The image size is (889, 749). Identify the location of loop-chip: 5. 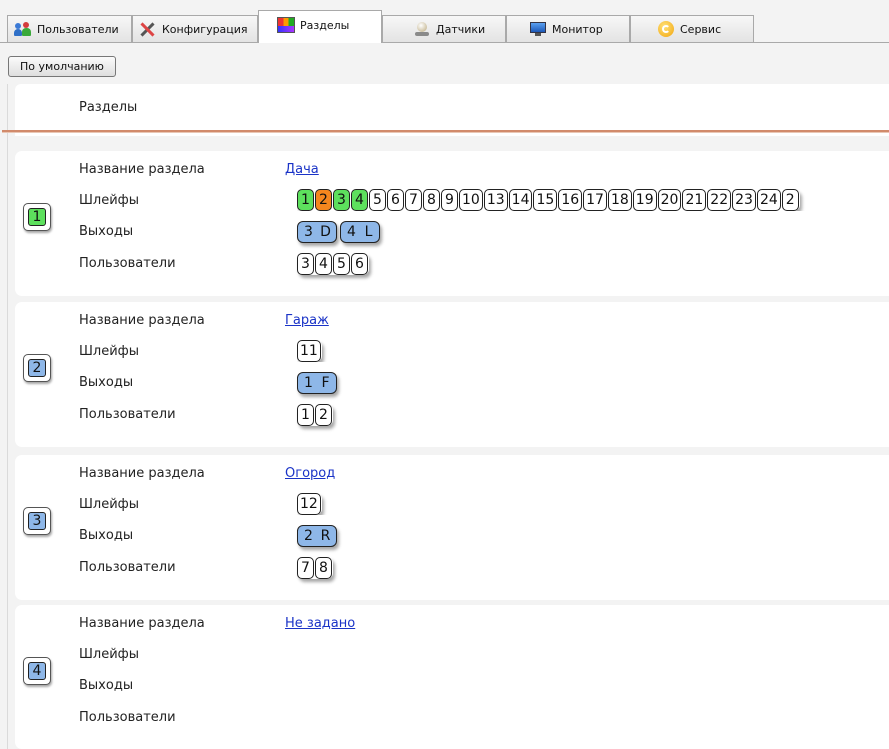
(377, 200).